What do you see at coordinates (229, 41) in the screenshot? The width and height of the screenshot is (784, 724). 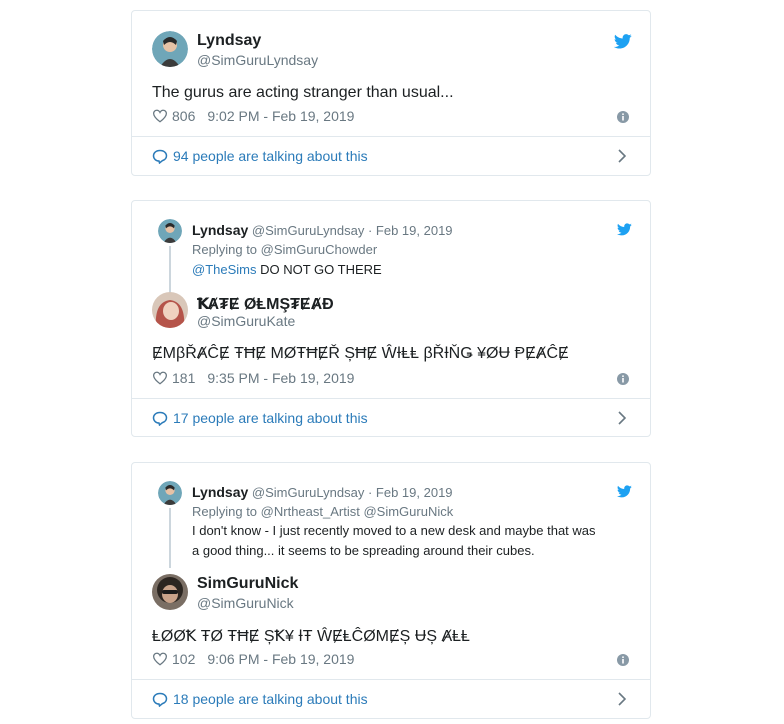 I see `author-name: Lyndsay` at bounding box center [229, 41].